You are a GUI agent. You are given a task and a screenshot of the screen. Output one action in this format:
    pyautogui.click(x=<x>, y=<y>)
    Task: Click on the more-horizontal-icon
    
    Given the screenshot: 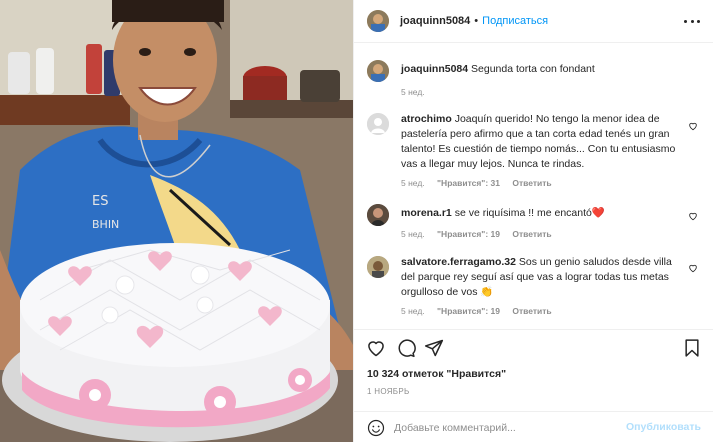 What is the action you would take?
    pyautogui.click(x=692, y=21)
    